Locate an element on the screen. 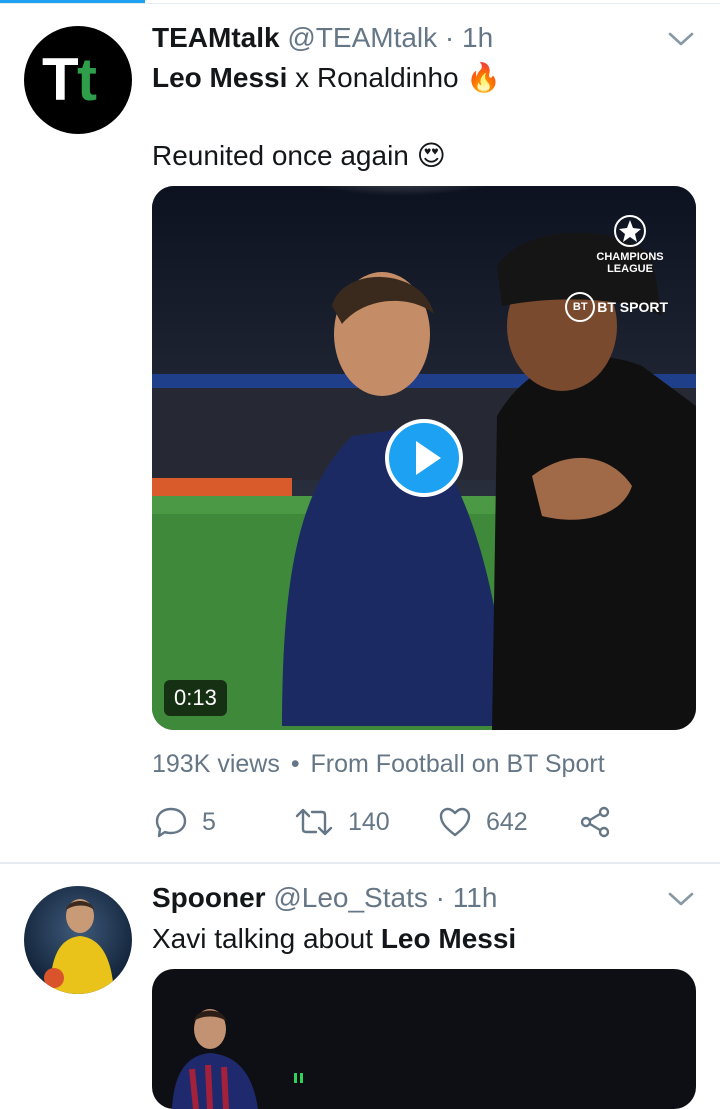 This screenshot has width=720, height=1109. video-meta: 193K views • From Football on BT Sport is located at coordinates (378, 764).